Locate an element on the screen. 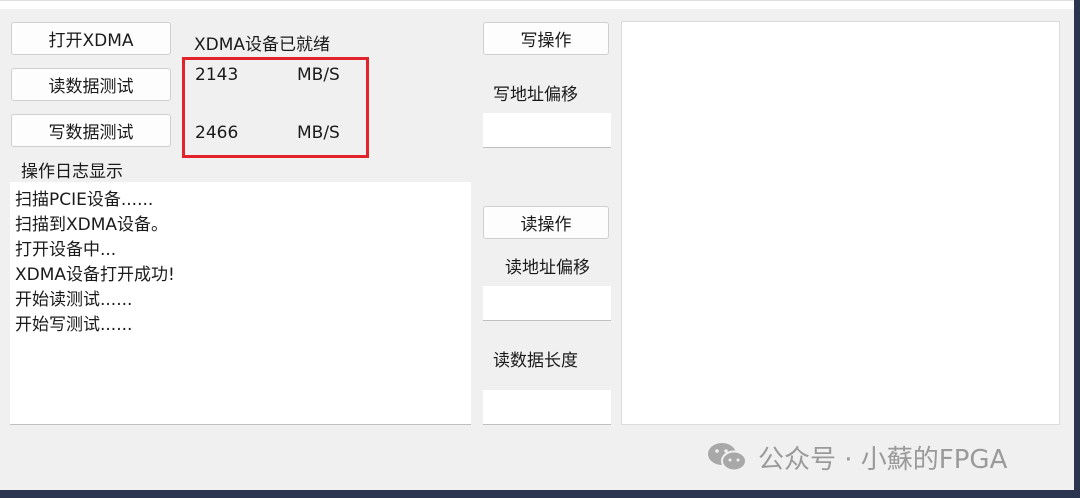  read-speed-unit: MB/S is located at coordinates (318, 75).